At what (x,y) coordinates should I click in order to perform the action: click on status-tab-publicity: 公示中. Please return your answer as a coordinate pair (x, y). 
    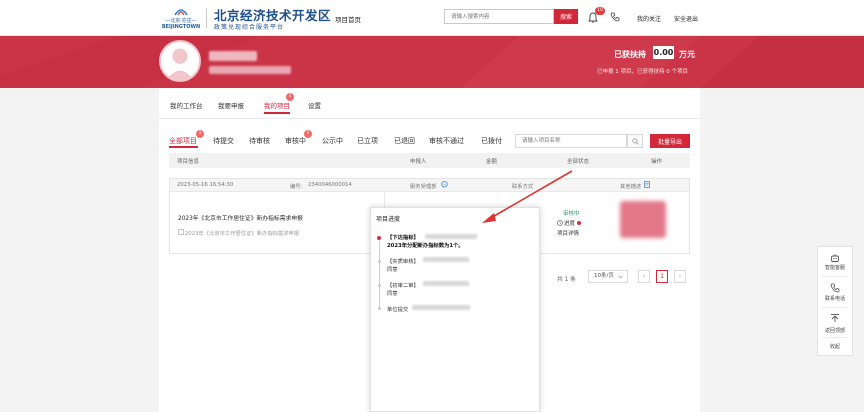
    Looking at the image, I should click on (332, 141).